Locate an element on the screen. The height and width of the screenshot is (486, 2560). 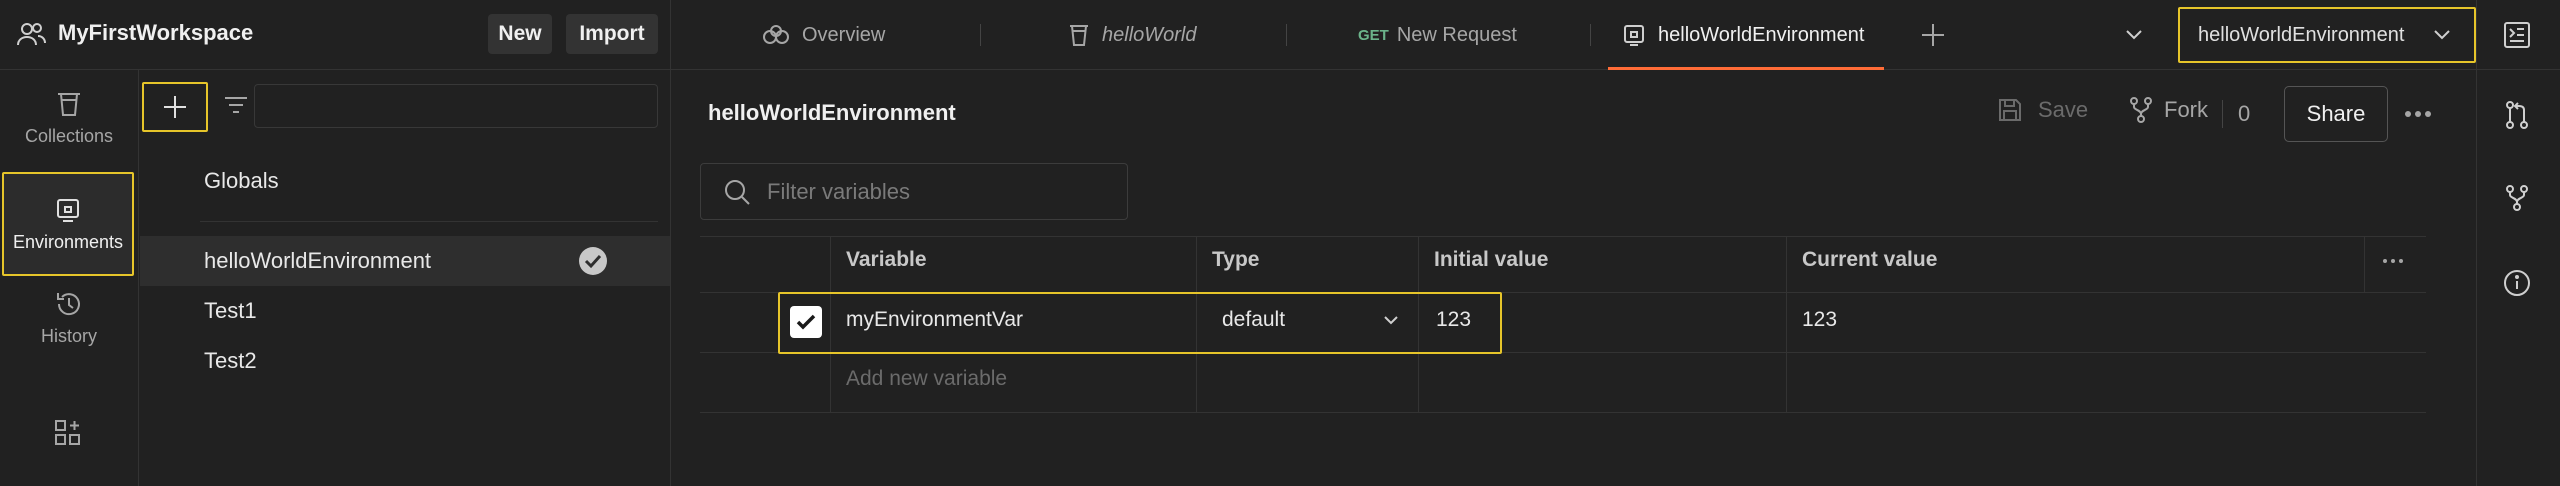
sidebar-item-history: History is located at coordinates (69, 318).